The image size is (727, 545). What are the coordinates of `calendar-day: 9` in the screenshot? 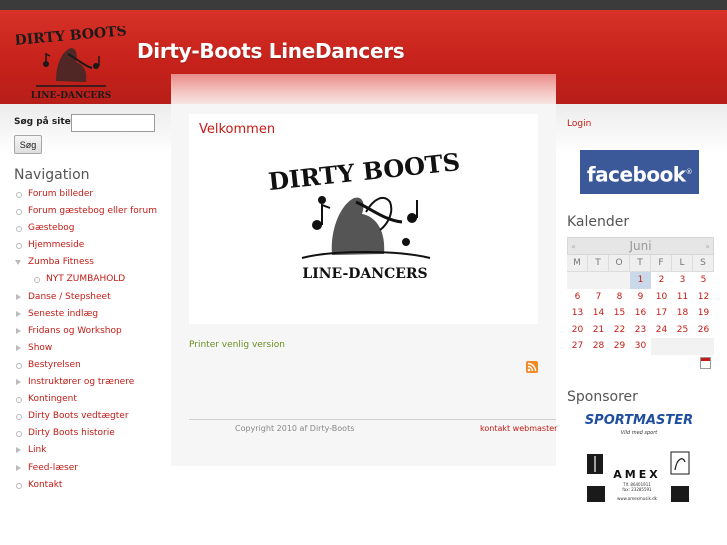 It's located at (640, 297).